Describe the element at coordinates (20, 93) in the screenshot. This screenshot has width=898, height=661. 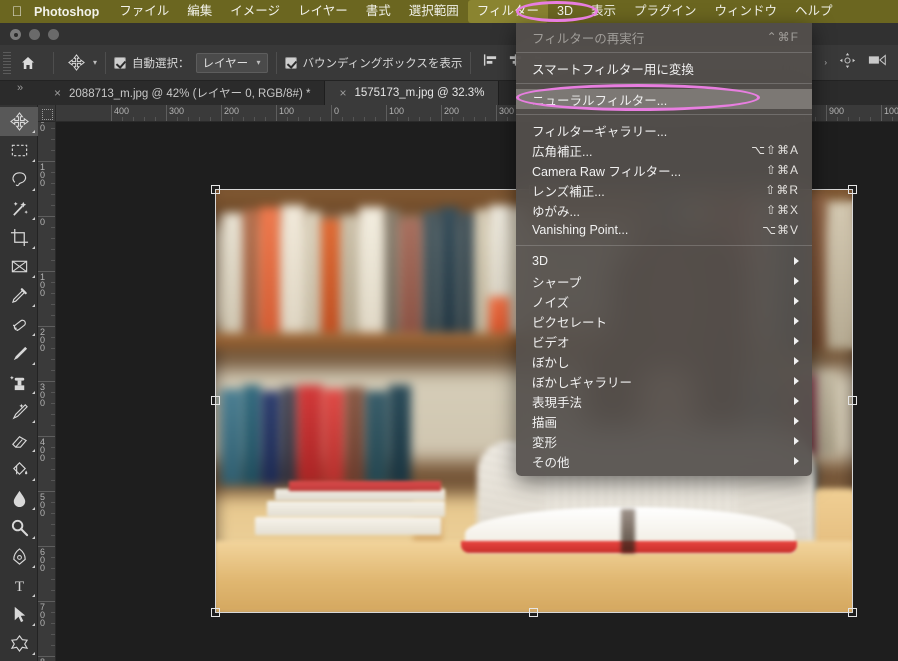
I see `tab-overflow-icon: »` at that location.